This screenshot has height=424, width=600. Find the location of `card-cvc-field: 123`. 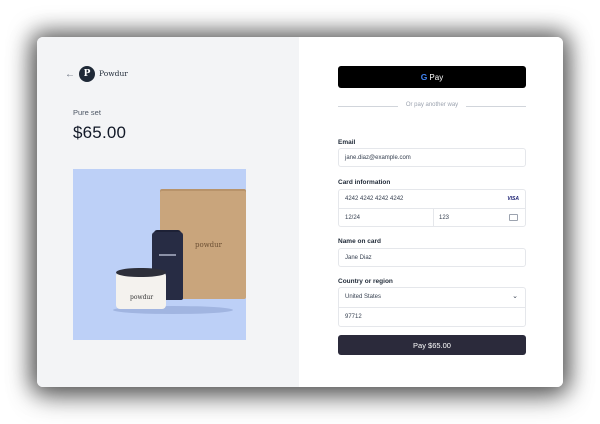

card-cvc-field: 123 is located at coordinates (444, 218).